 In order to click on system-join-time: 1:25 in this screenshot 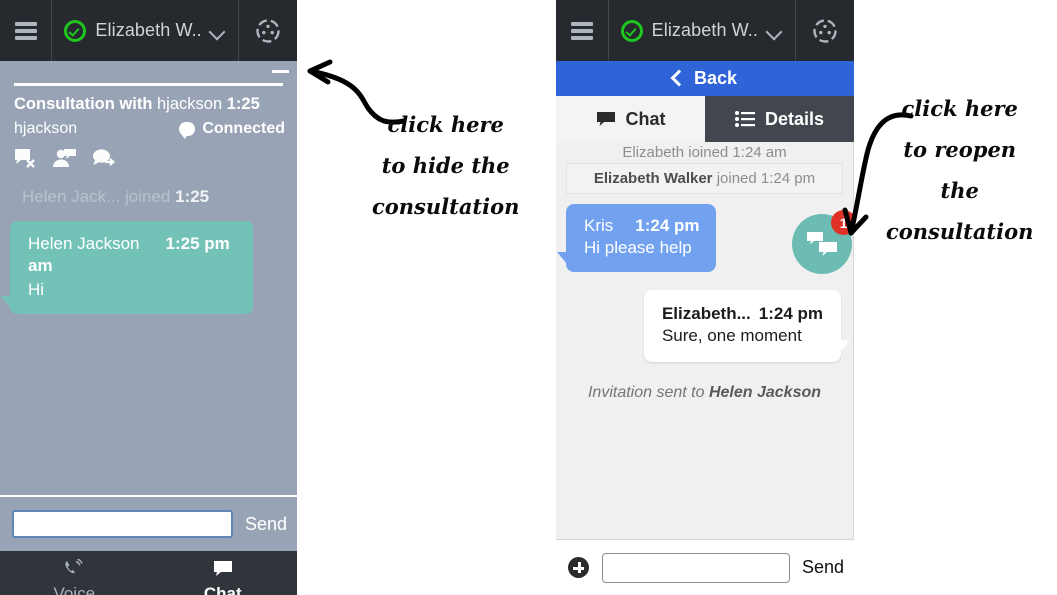, I will do `click(192, 196)`.